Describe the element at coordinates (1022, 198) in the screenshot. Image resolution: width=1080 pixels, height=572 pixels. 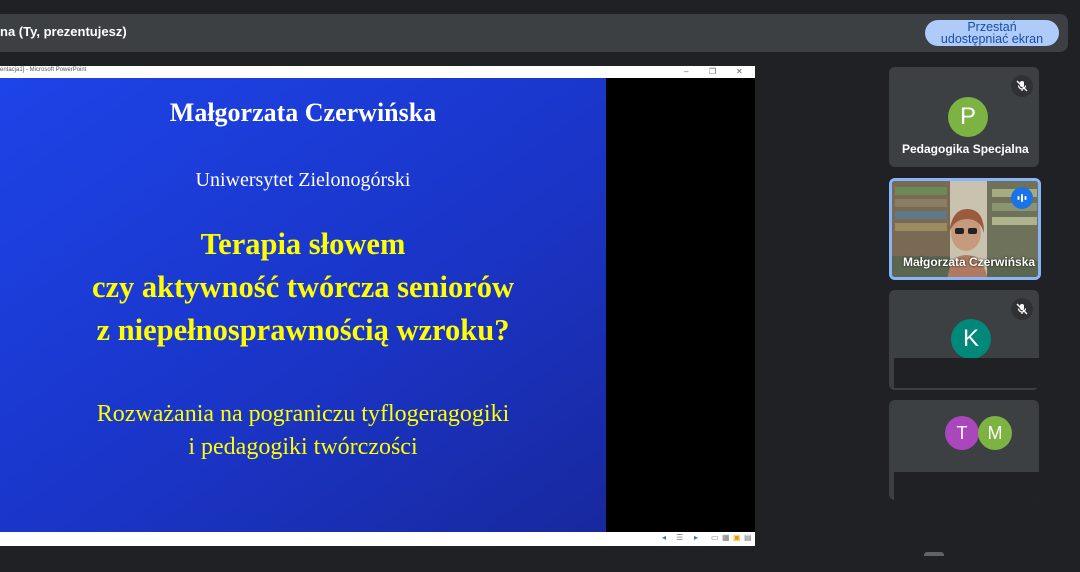
I see `audio-level-icon` at that location.